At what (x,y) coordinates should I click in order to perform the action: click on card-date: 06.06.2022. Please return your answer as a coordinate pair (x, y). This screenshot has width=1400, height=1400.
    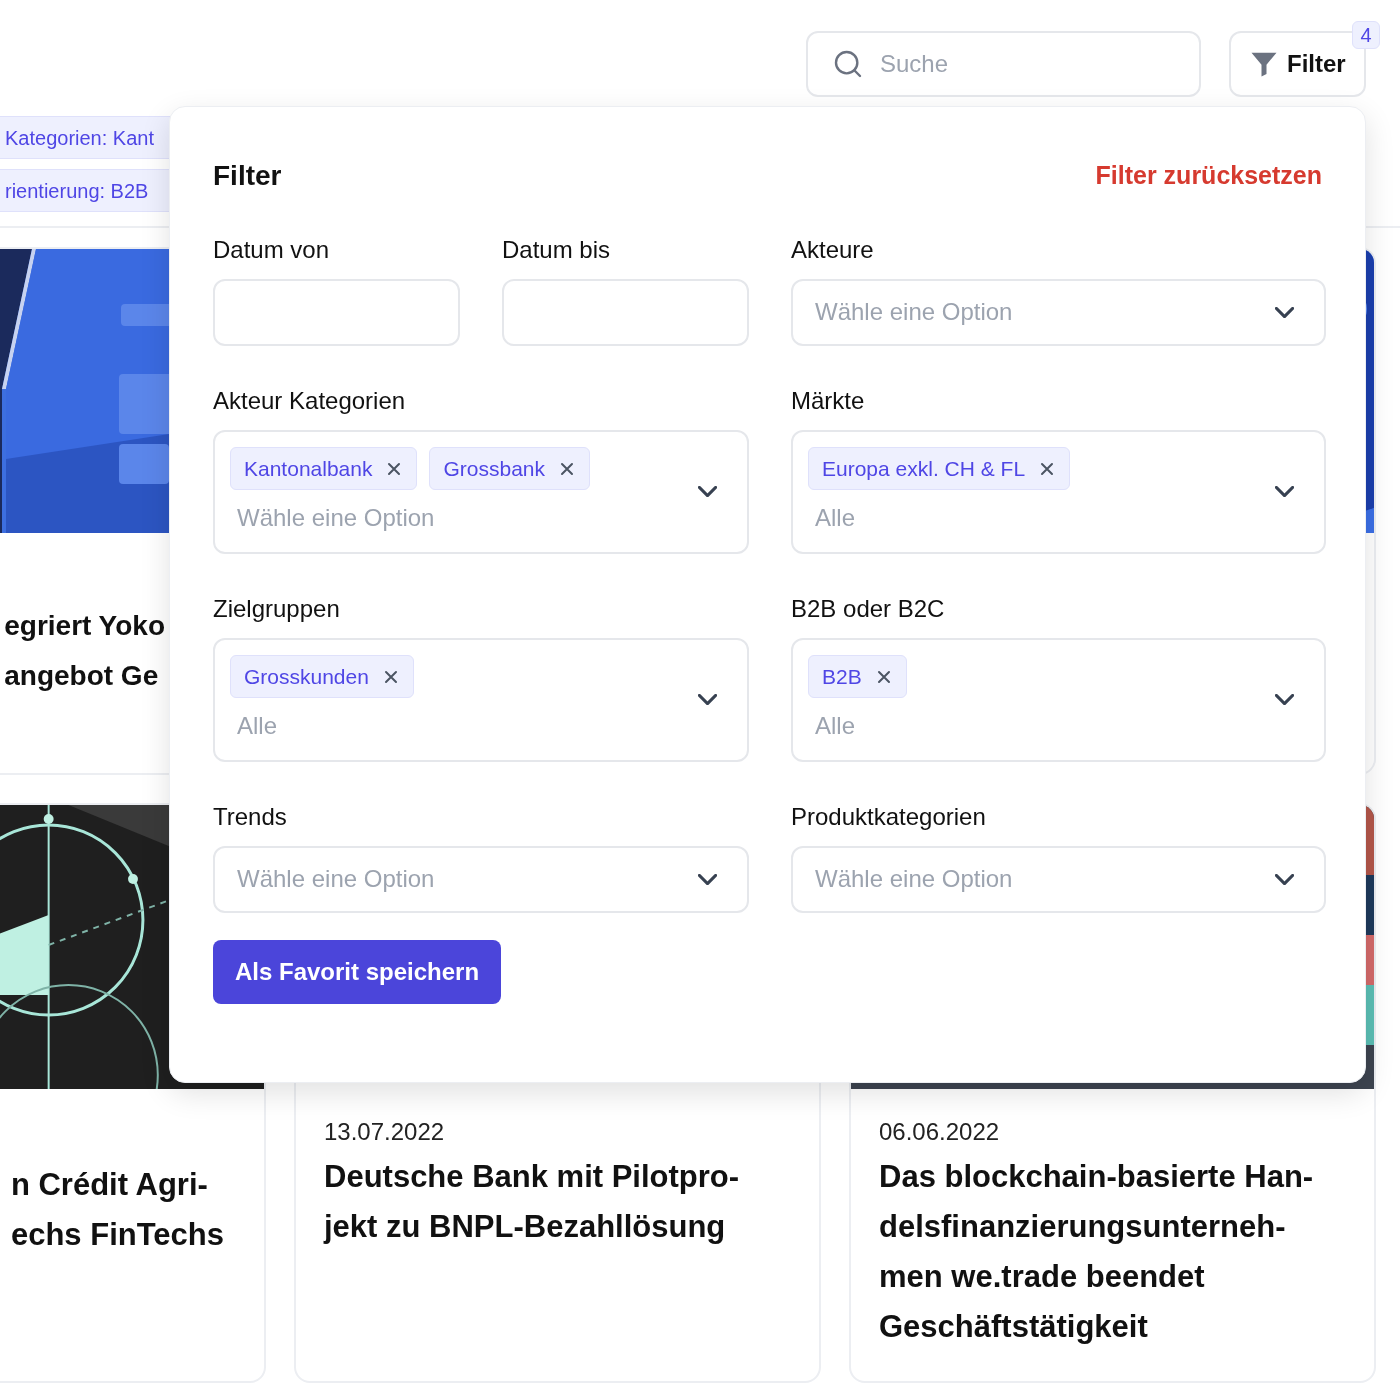
    Looking at the image, I should click on (940, 1132).